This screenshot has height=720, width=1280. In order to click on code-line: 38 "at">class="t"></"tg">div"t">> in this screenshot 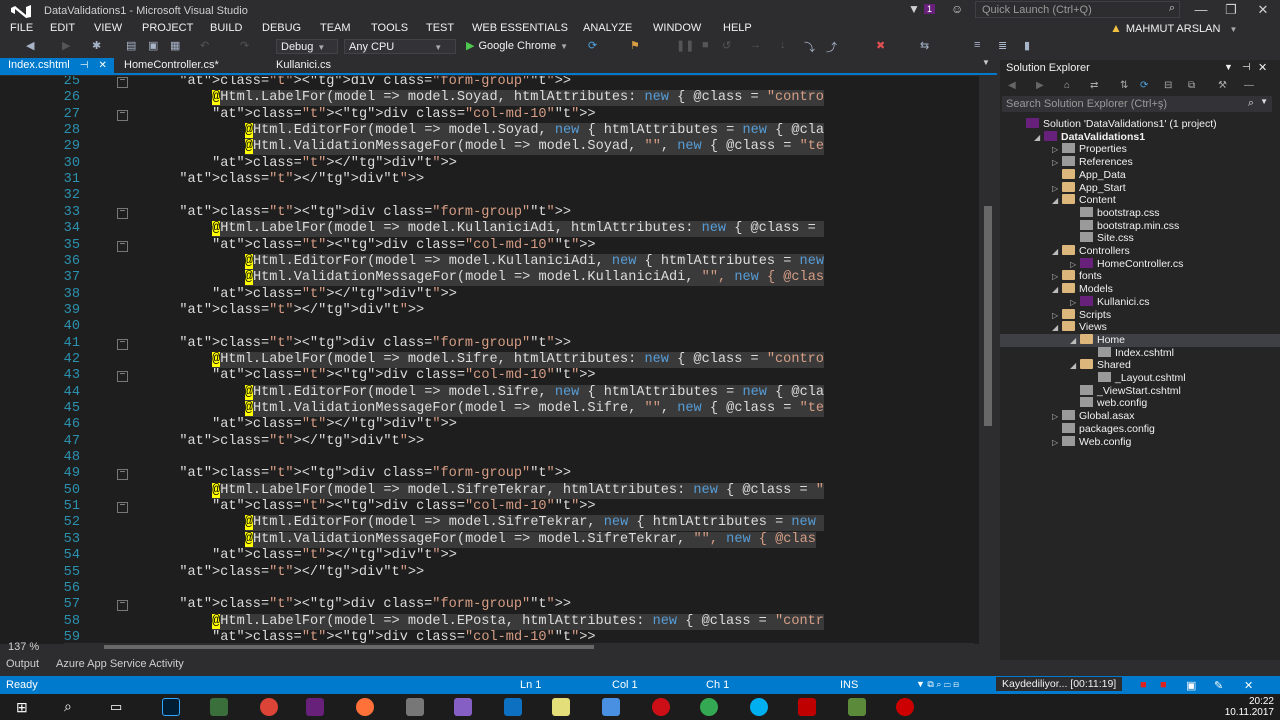, I will do `click(488, 295)`.